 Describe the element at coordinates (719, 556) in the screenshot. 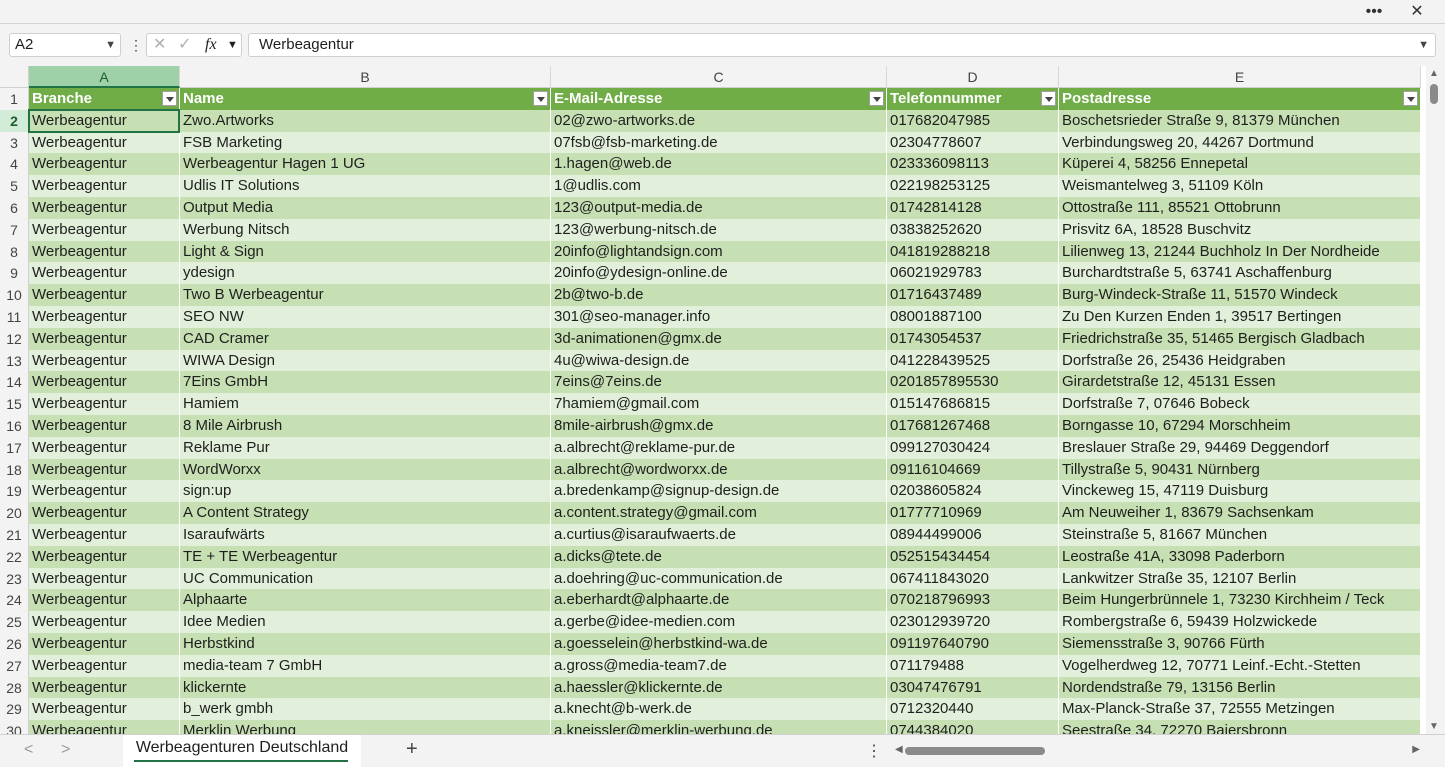

I see `table-cell: a.dicks@tete.de` at that location.